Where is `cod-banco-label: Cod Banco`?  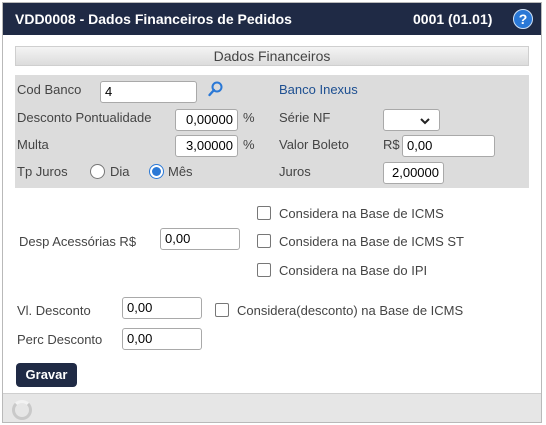 cod-banco-label: Cod Banco is located at coordinates (49, 89).